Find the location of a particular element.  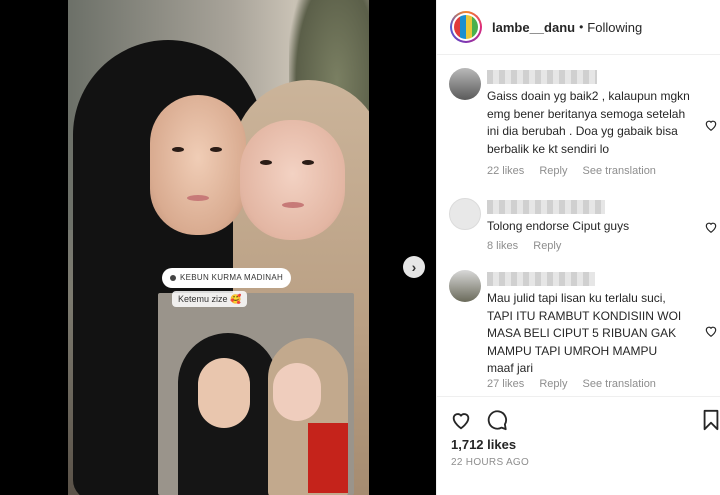

location-pin-icon is located at coordinates (173, 277).